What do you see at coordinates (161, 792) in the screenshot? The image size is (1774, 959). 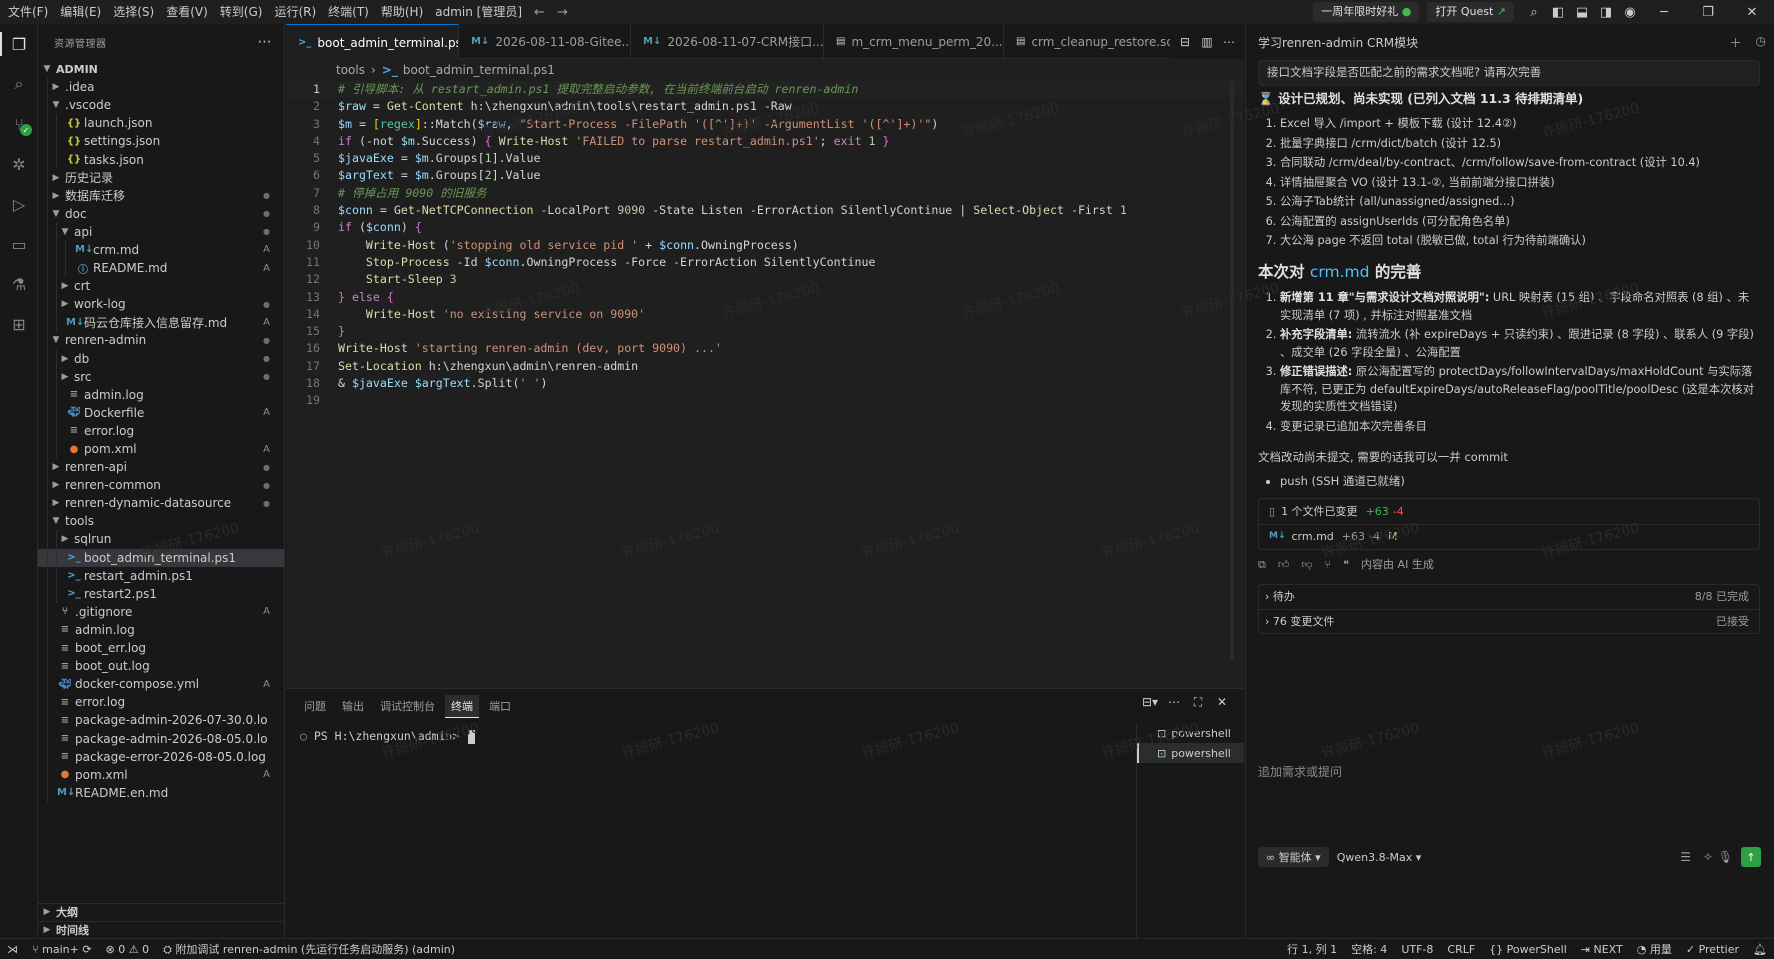 I see `file-item: M↓ README.en.md` at bounding box center [161, 792].